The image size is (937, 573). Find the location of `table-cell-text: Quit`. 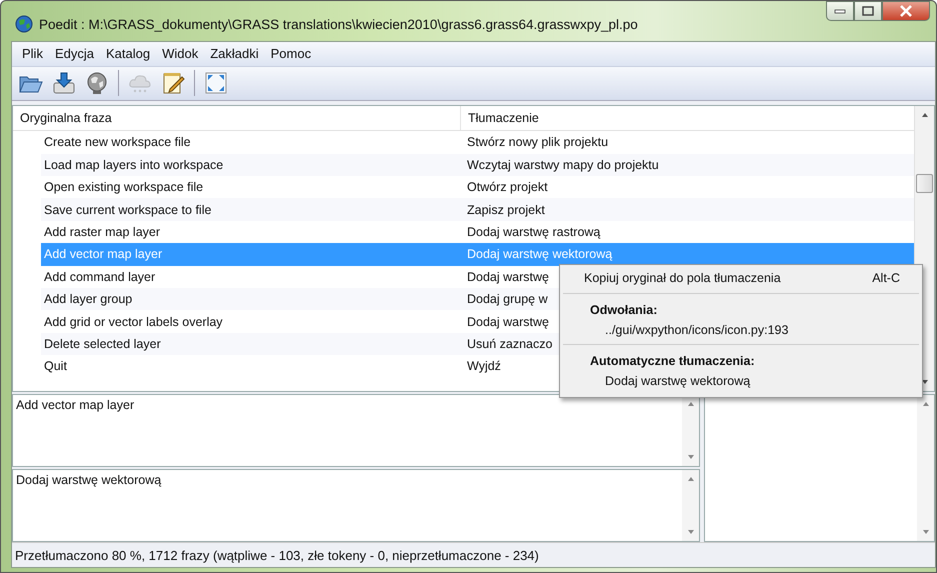

table-cell-text: Quit is located at coordinates (55, 366).